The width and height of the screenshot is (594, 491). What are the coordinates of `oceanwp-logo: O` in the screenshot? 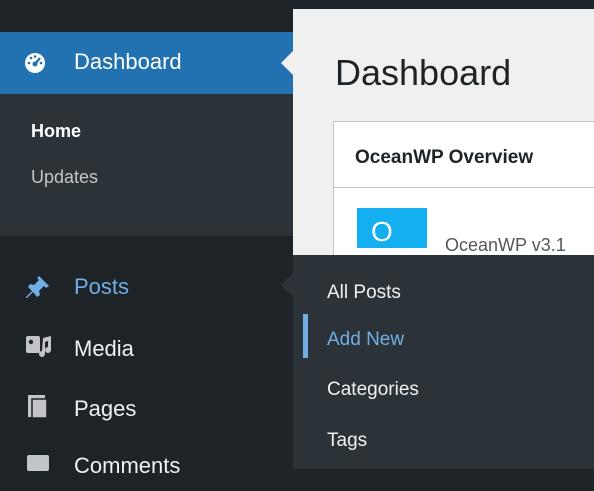 It's located at (392, 228).